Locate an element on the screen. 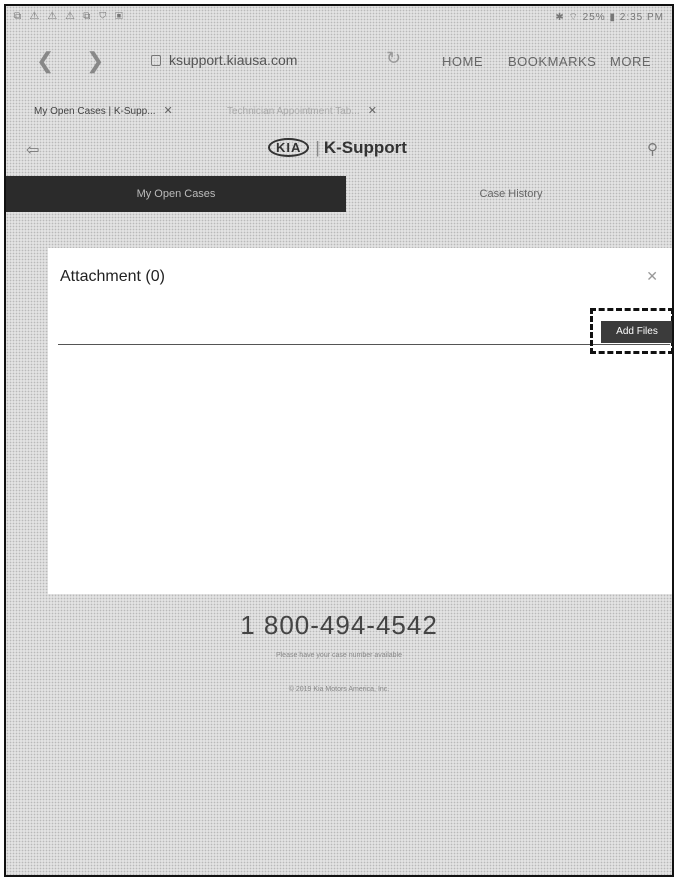 This screenshot has width=678, height=881. tab-my-open-cases: My Open Cases | K-Supp... ✕ is located at coordinates (123, 109).